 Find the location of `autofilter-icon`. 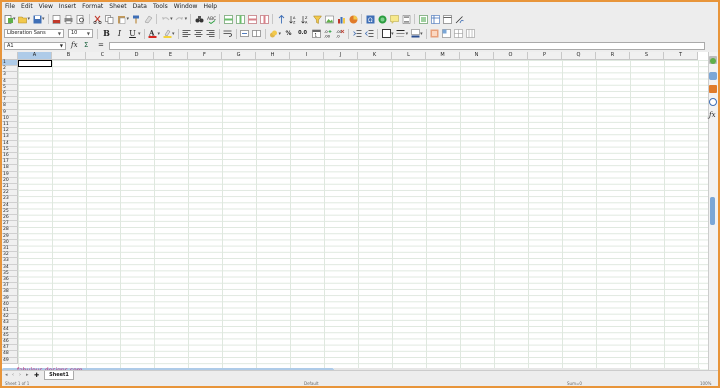

autofilter-icon is located at coordinates (317, 19).